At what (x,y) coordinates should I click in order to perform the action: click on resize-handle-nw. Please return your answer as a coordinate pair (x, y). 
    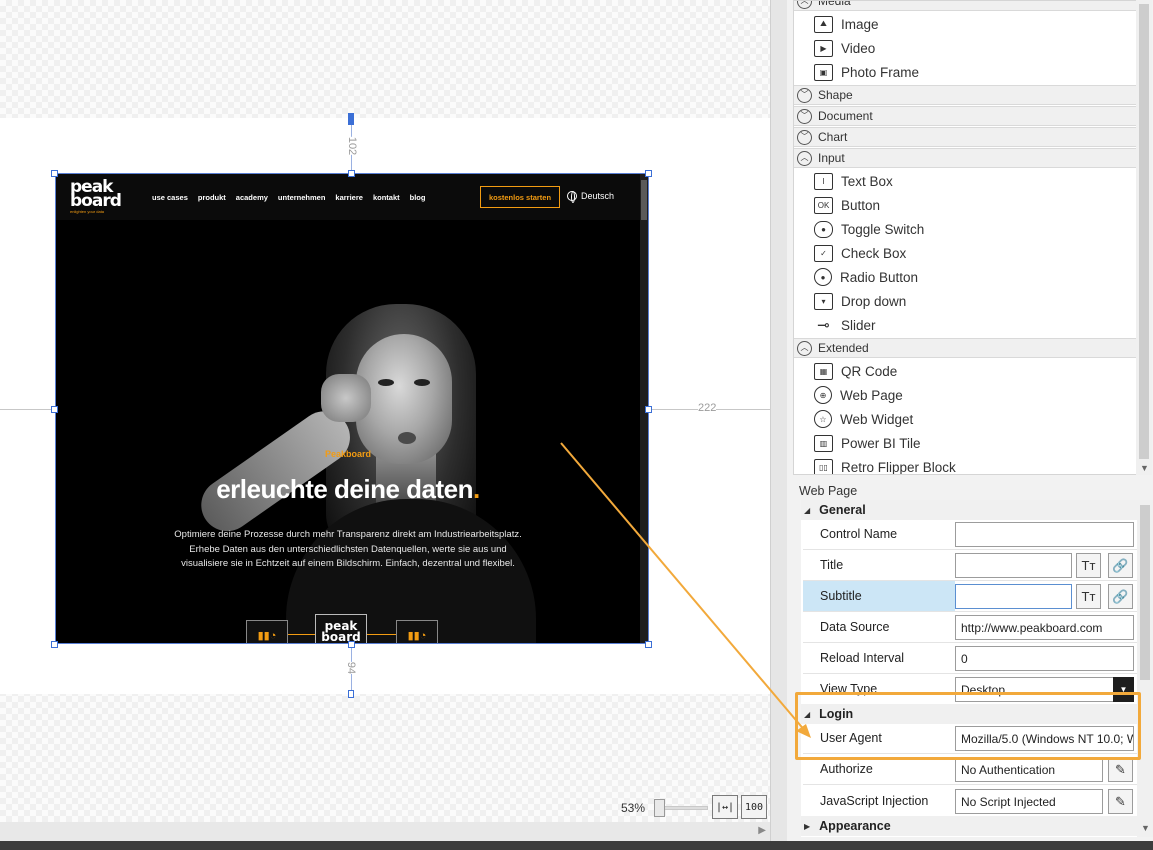
    Looking at the image, I should click on (54, 173).